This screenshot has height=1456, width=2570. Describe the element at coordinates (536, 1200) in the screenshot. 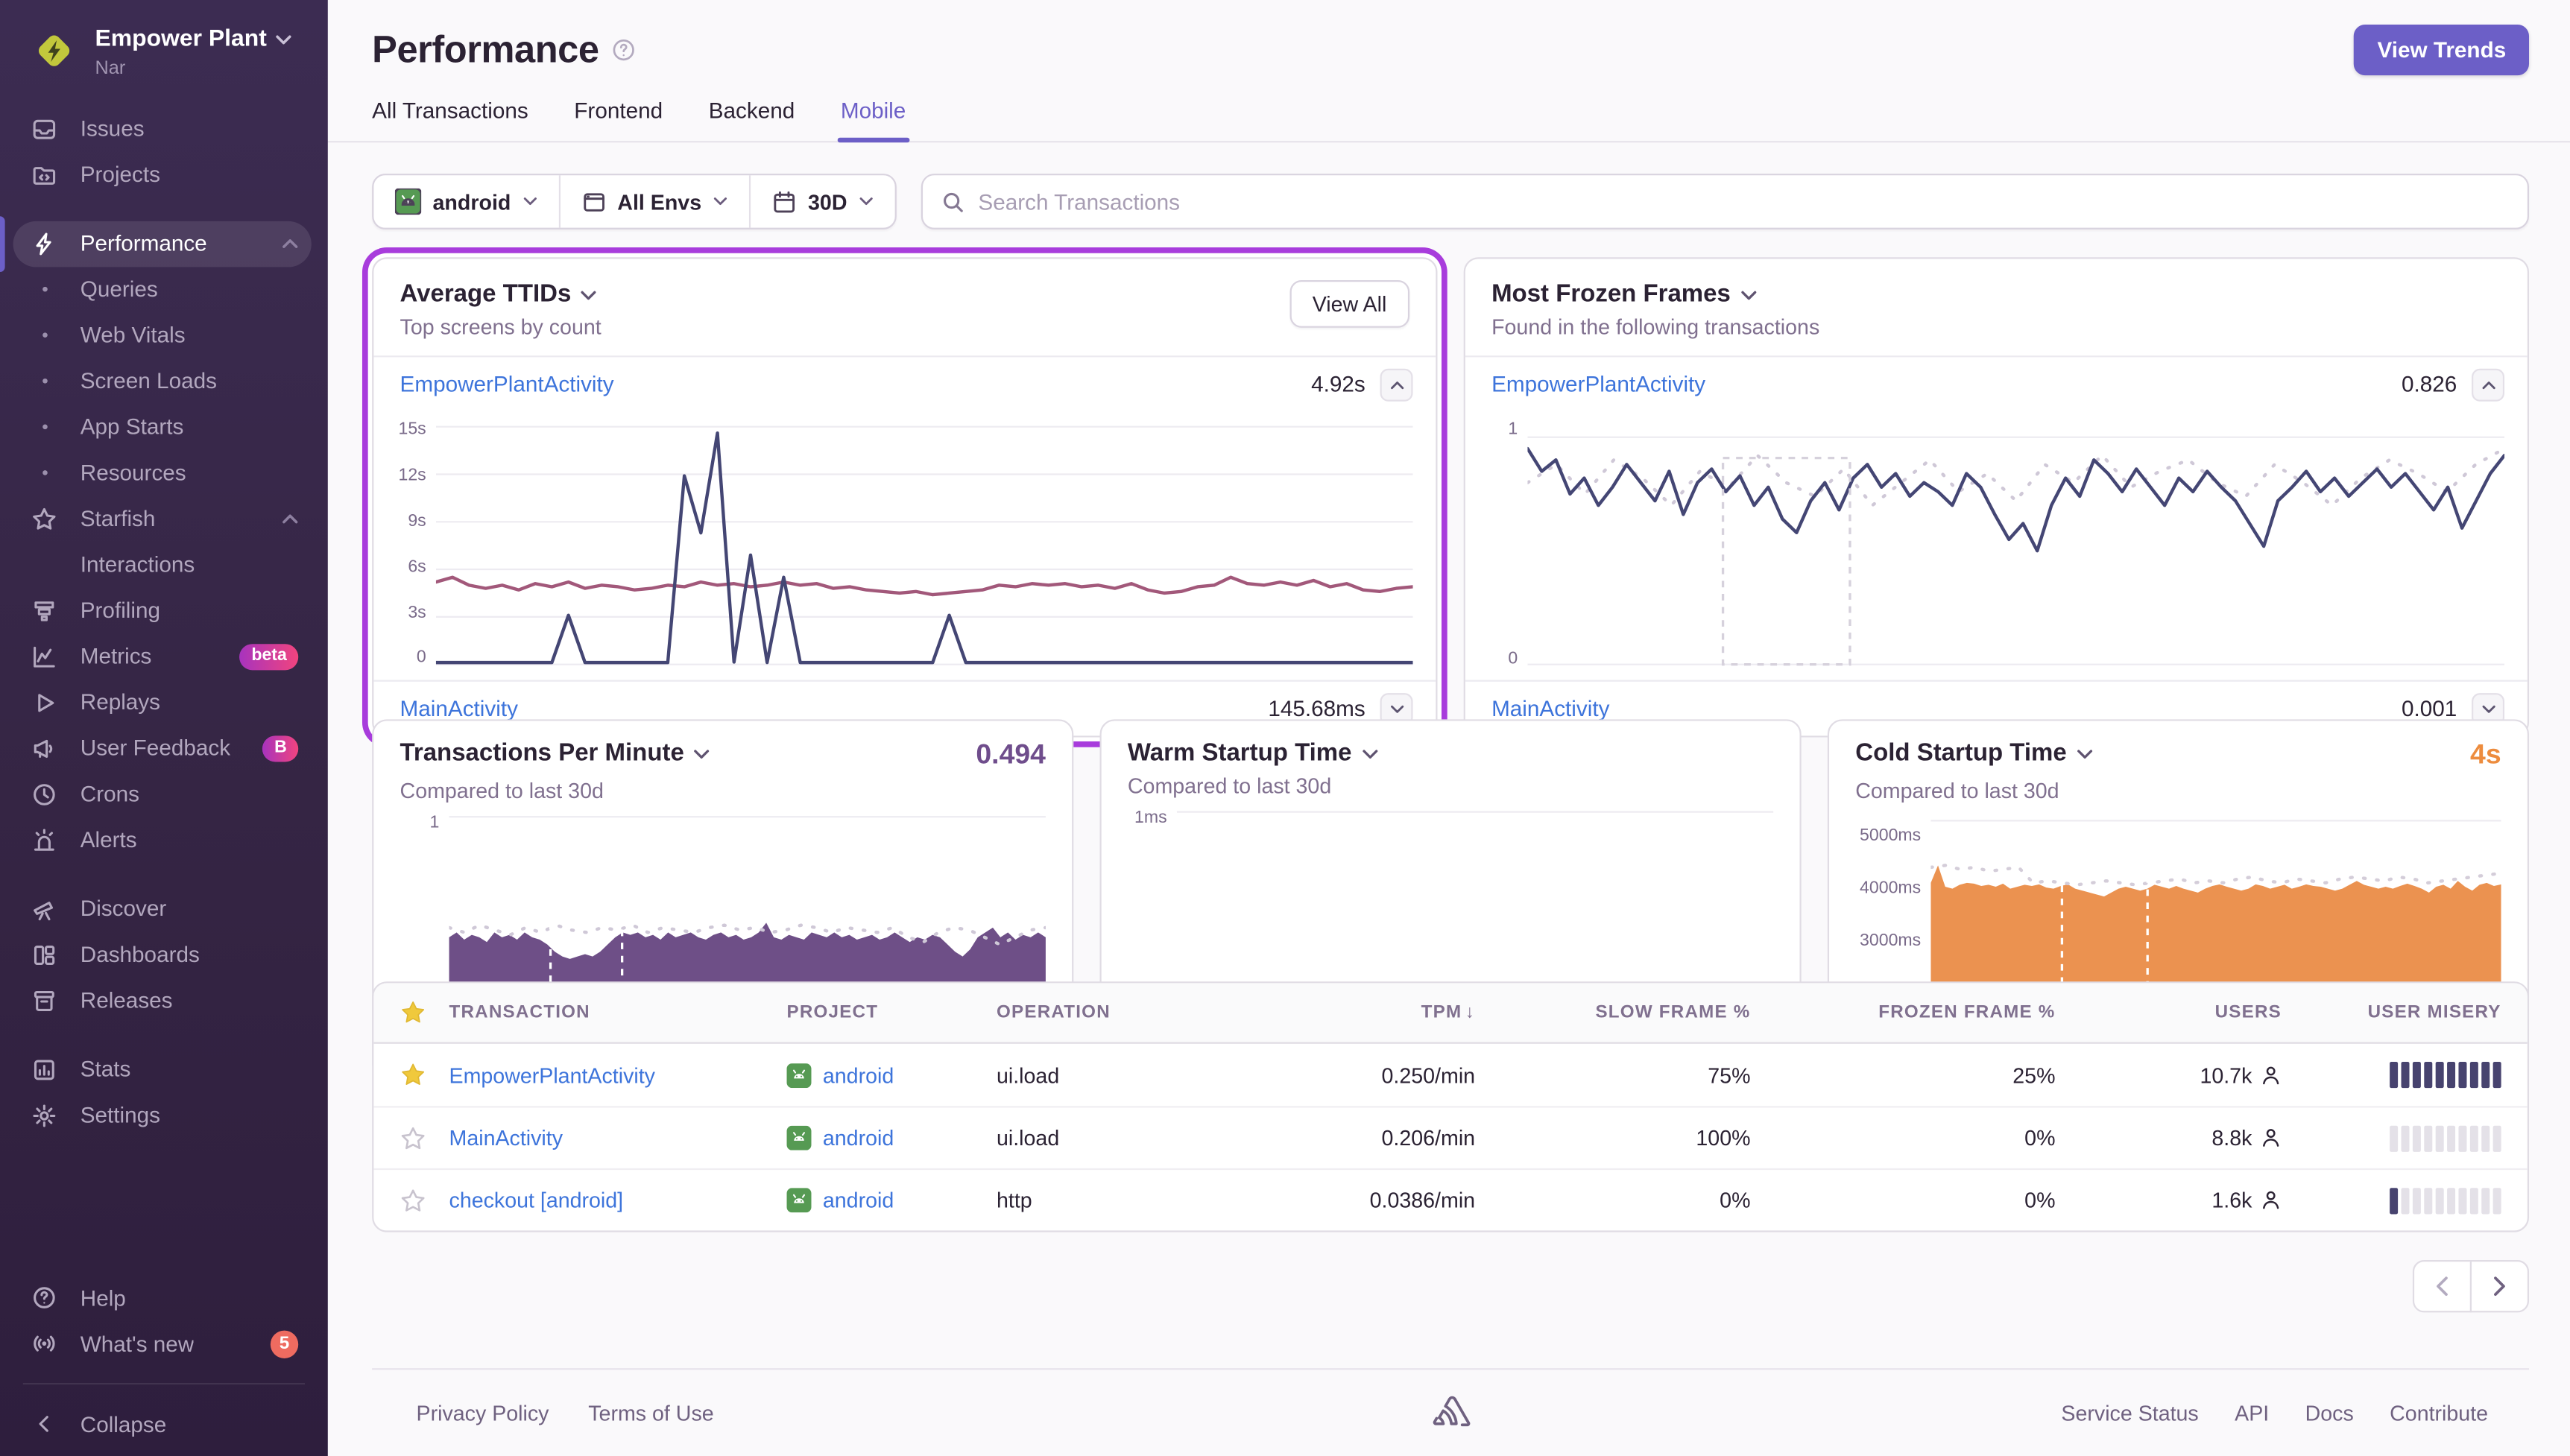

I see `transaction-link: checkout [android]` at that location.